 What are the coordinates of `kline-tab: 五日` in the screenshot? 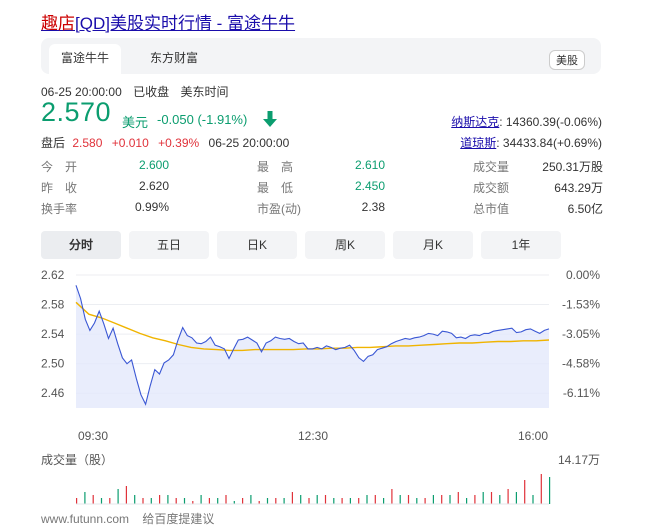 It's located at (169, 245).